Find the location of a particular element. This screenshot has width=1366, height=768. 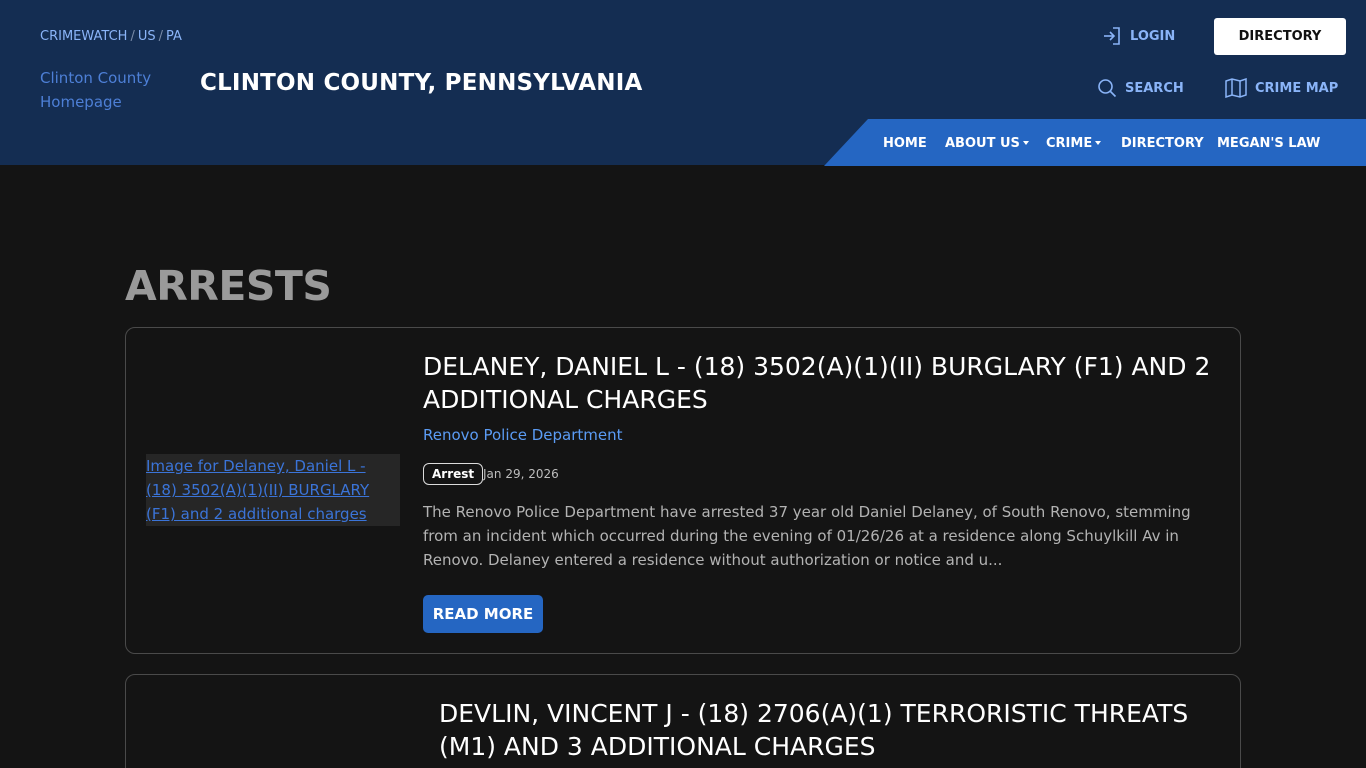

nav-crime: CRIME is located at coordinates (1074, 143).